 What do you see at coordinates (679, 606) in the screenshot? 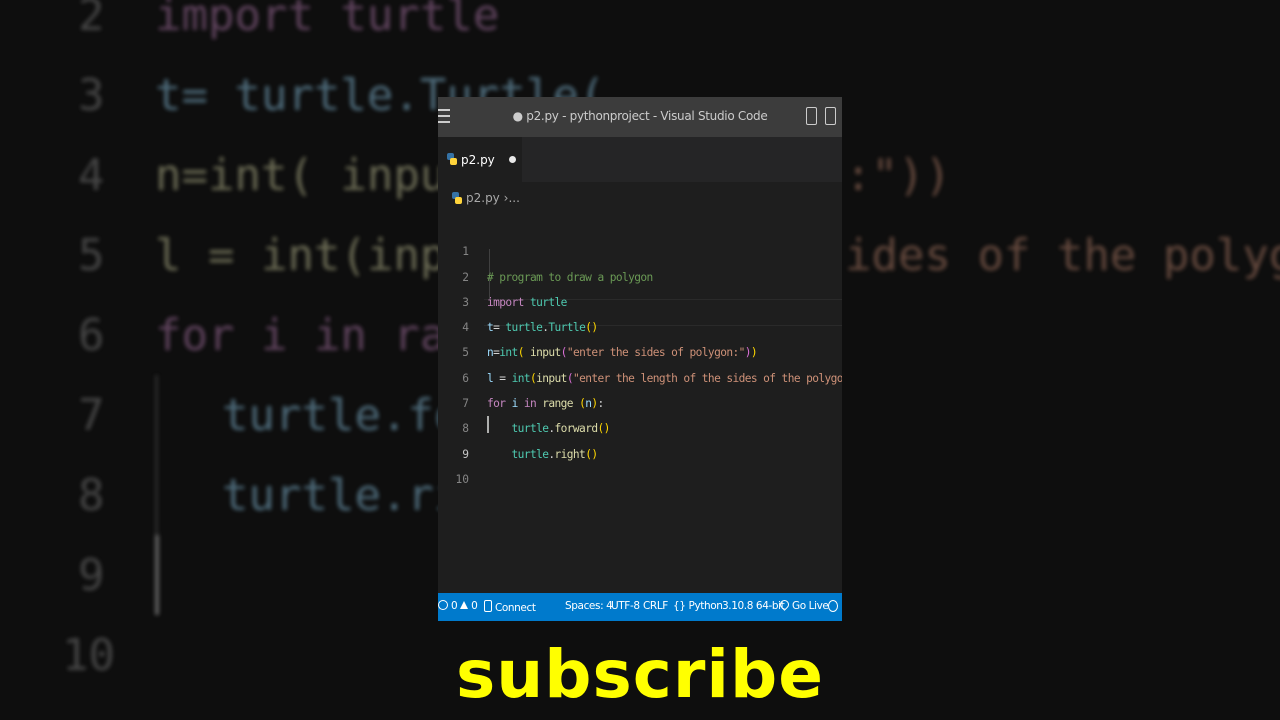
I see `braces-icon: {}` at bounding box center [679, 606].